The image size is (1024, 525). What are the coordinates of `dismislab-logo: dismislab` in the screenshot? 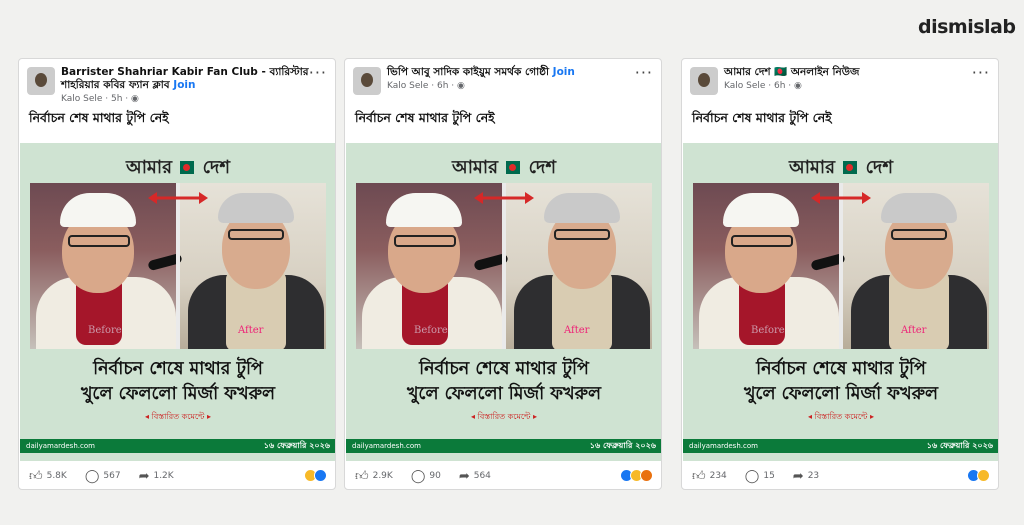 It's located at (967, 27).